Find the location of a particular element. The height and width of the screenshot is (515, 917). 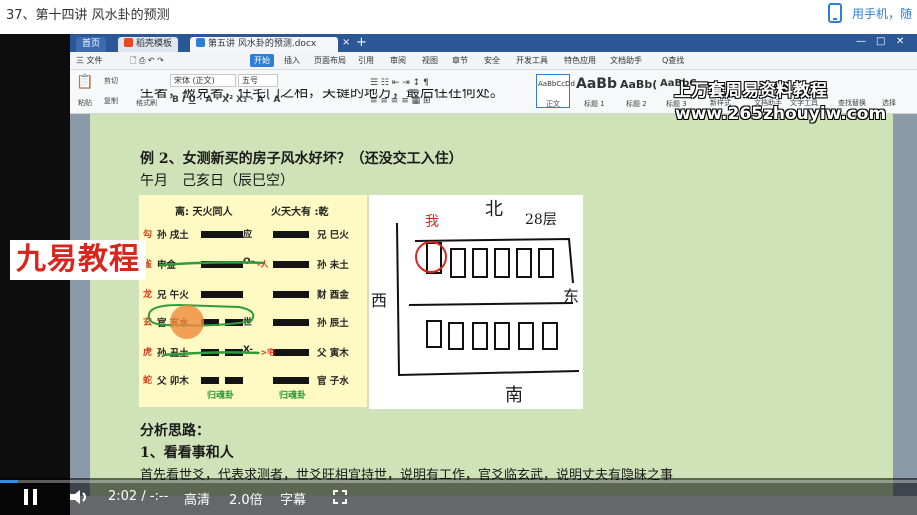

menu-insert: 插入 is located at coordinates (292, 60).